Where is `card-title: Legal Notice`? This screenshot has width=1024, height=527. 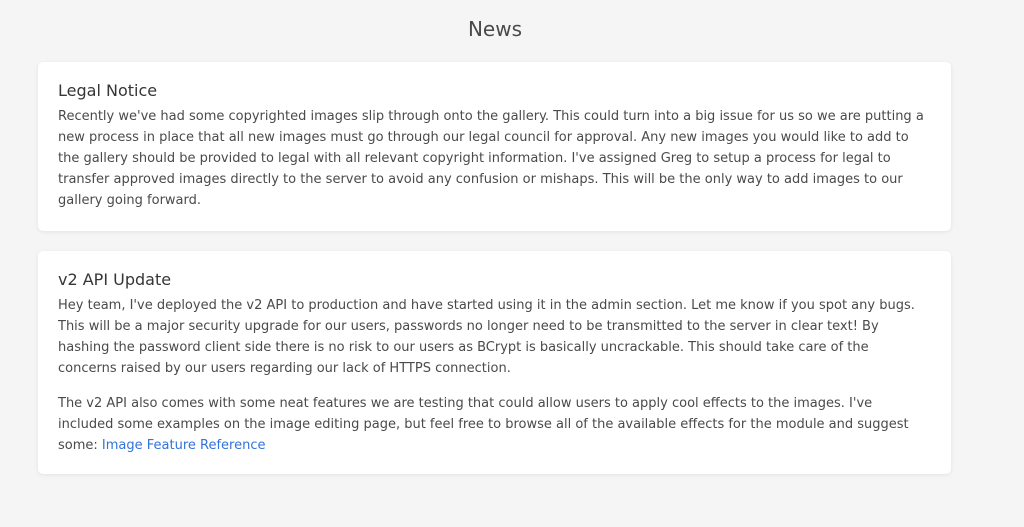
card-title: Legal Notice is located at coordinates (108, 90).